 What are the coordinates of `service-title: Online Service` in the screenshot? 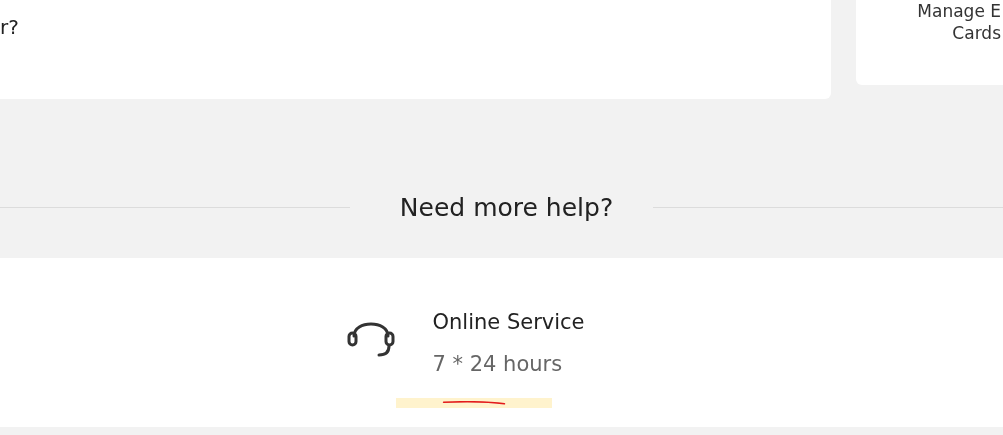 It's located at (508, 322).